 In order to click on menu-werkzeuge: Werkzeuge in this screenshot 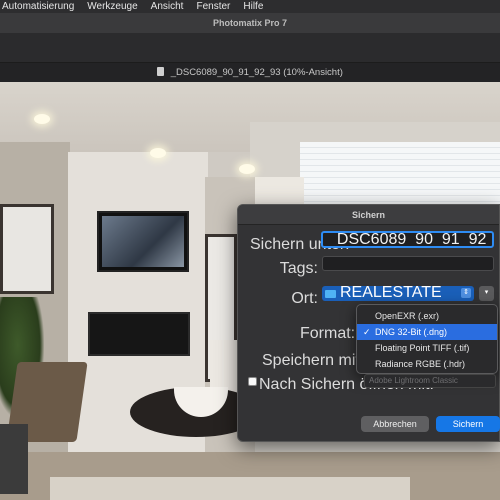, I will do `click(112, 6)`.